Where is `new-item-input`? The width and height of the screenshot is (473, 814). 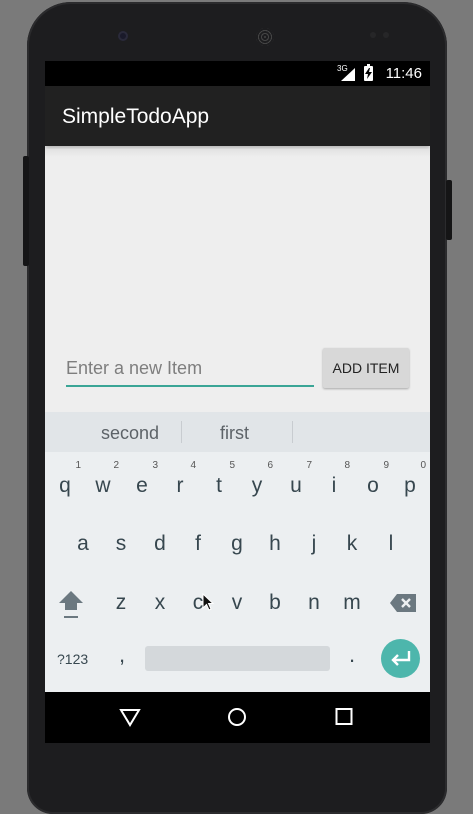 new-item-input is located at coordinates (190, 369).